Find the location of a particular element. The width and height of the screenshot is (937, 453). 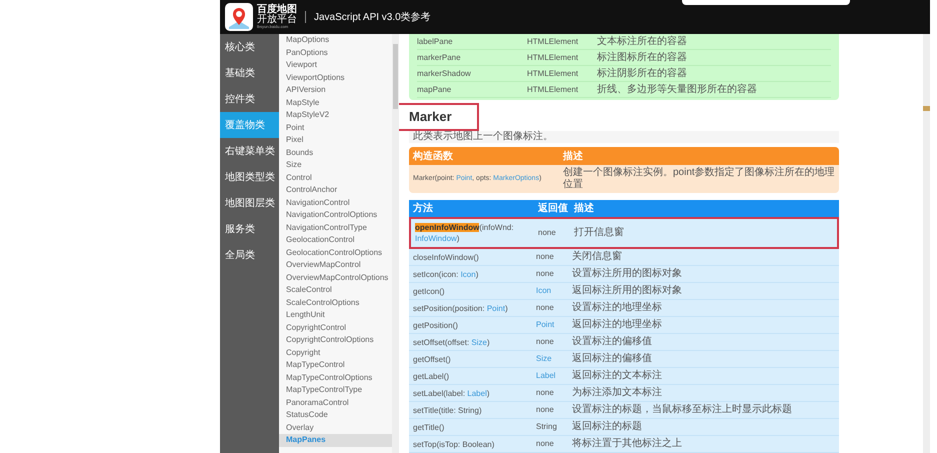

class-list-item: MapOptions is located at coordinates (335, 40).